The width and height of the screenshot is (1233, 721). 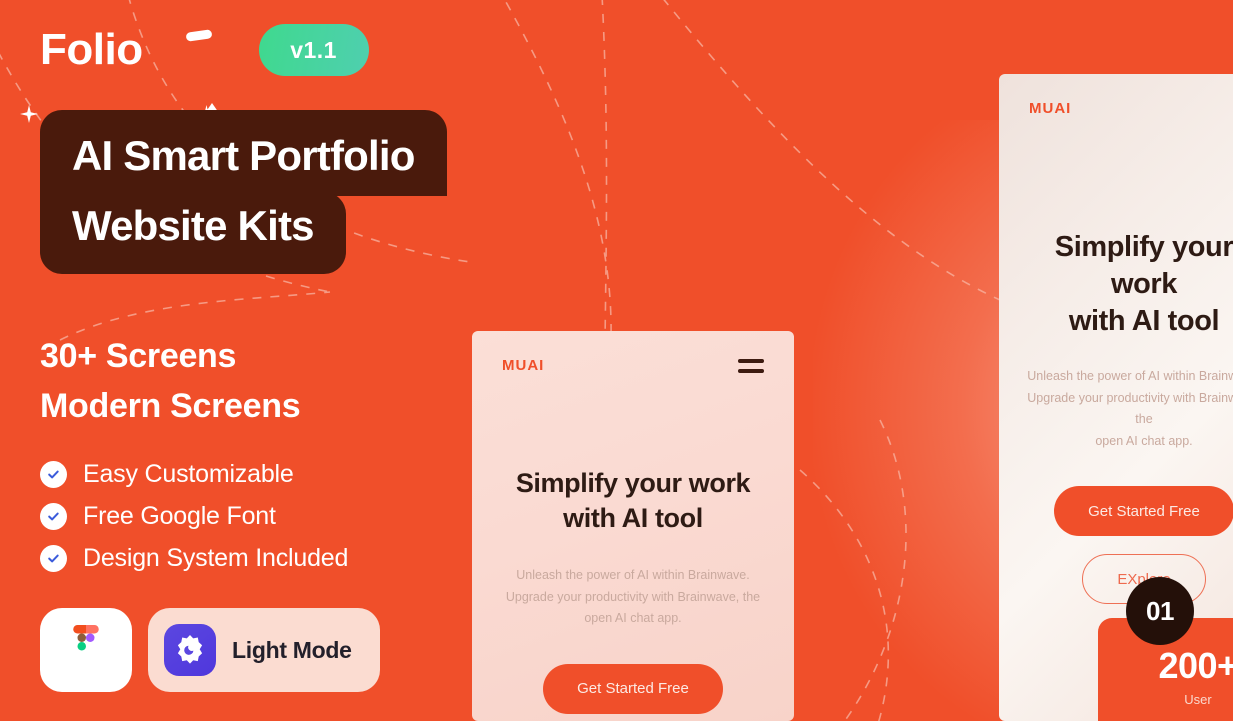 I want to click on figma-logo-icon, so click(x=86, y=638).